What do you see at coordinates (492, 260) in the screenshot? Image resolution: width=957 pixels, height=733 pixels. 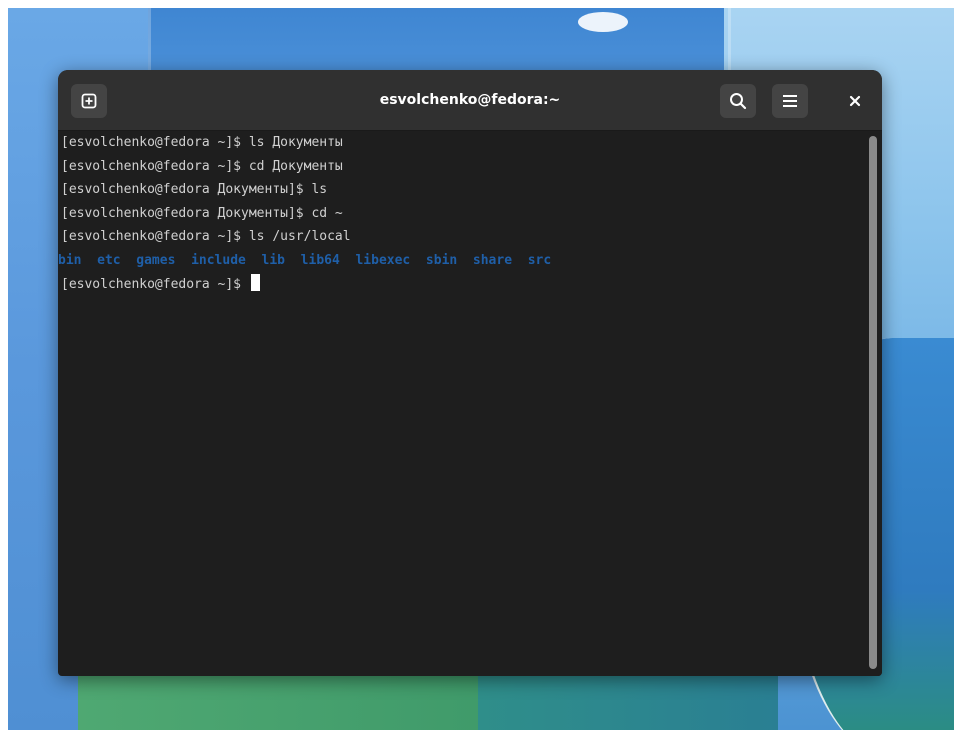 I see `directory-entry: share` at bounding box center [492, 260].